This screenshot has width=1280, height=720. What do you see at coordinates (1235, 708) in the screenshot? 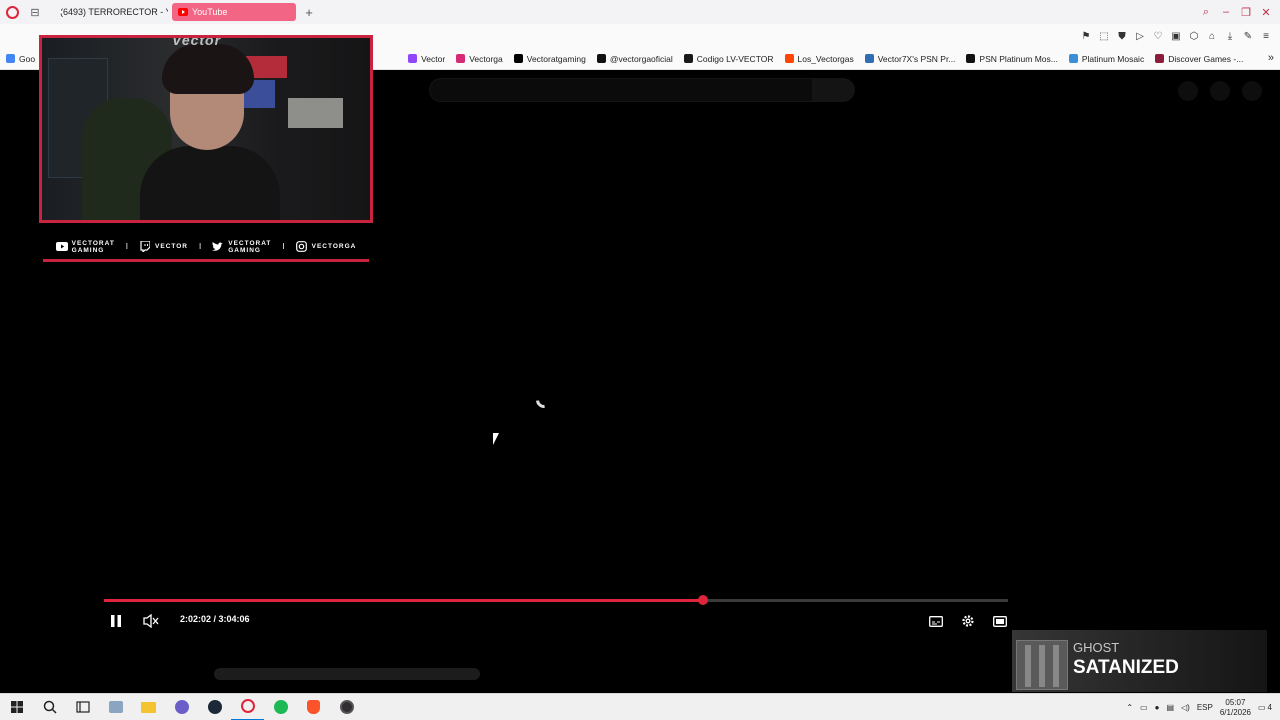
I see `clock: 05:07 6/1/2026` at bounding box center [1235, 708].